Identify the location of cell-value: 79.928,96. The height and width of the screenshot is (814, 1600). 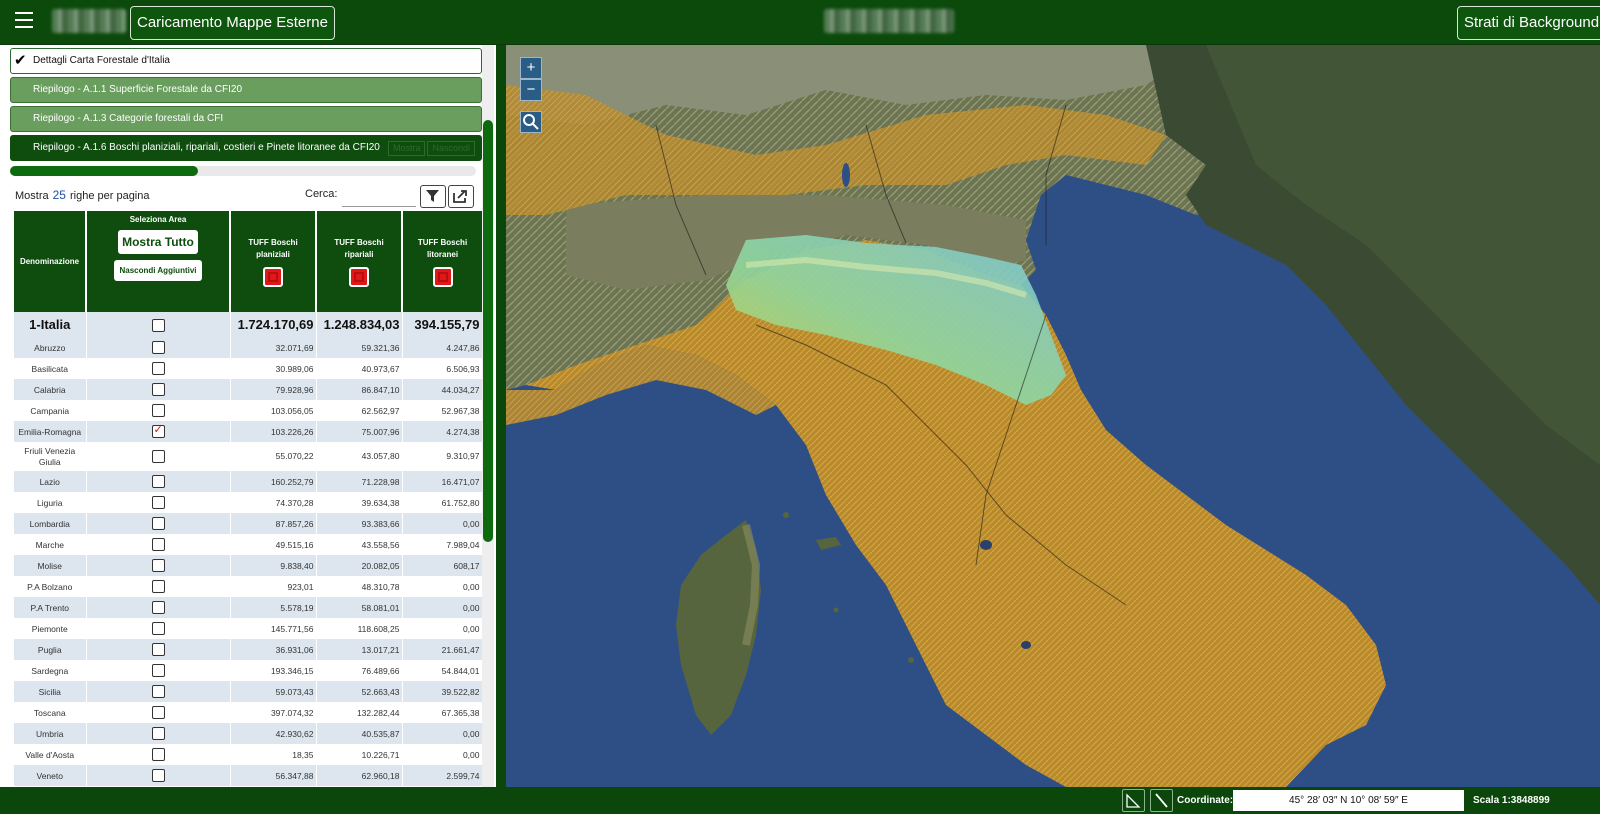
(273, 389).